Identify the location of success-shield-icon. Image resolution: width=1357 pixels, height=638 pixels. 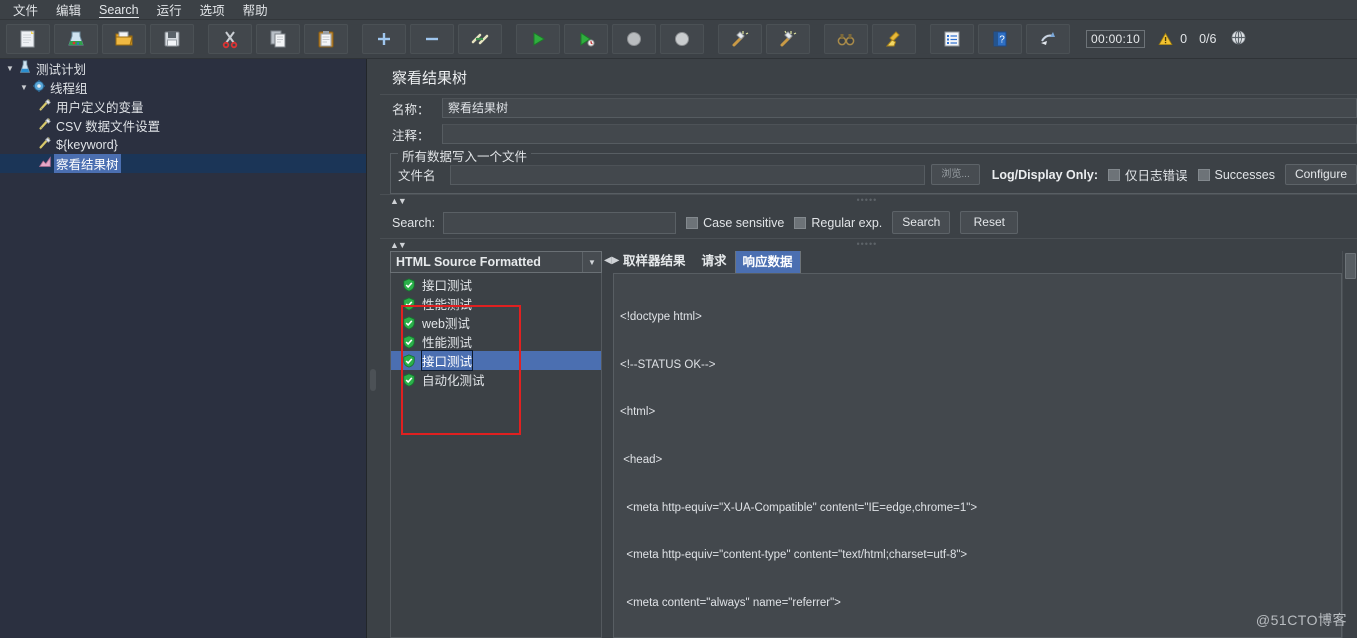
(409, 284).